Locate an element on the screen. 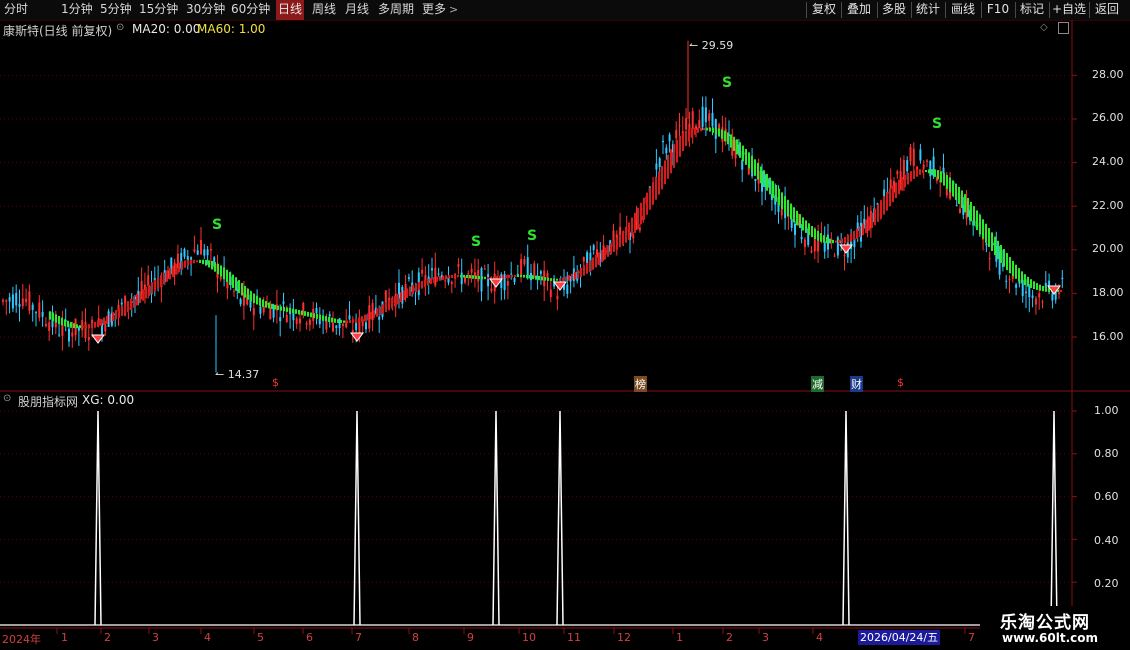 The width and height of the screenshot is (1130, 650). diamond-icon: ◇ is located at coordinates (1044, 27).